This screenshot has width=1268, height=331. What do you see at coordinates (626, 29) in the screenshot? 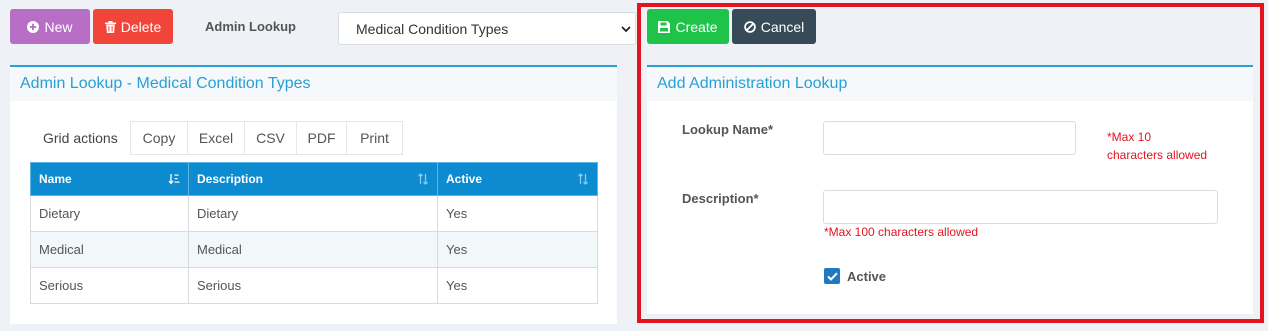
I see `chevron-down-icon` at bounding box center [626, 29].